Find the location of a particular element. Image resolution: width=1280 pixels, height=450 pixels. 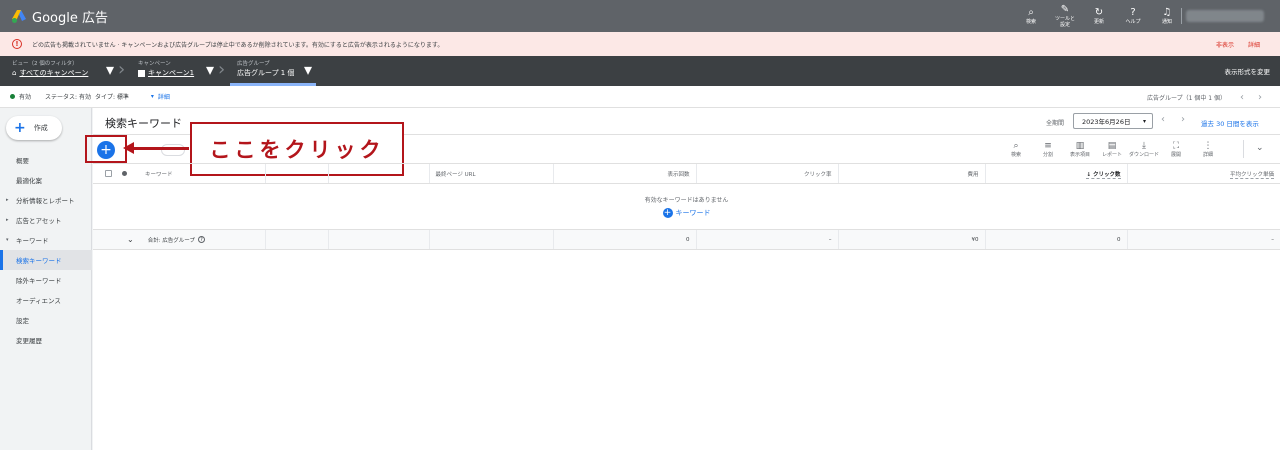

header-avg-cpc: 平均クリック単価 is located at coordinates (1203, 173).